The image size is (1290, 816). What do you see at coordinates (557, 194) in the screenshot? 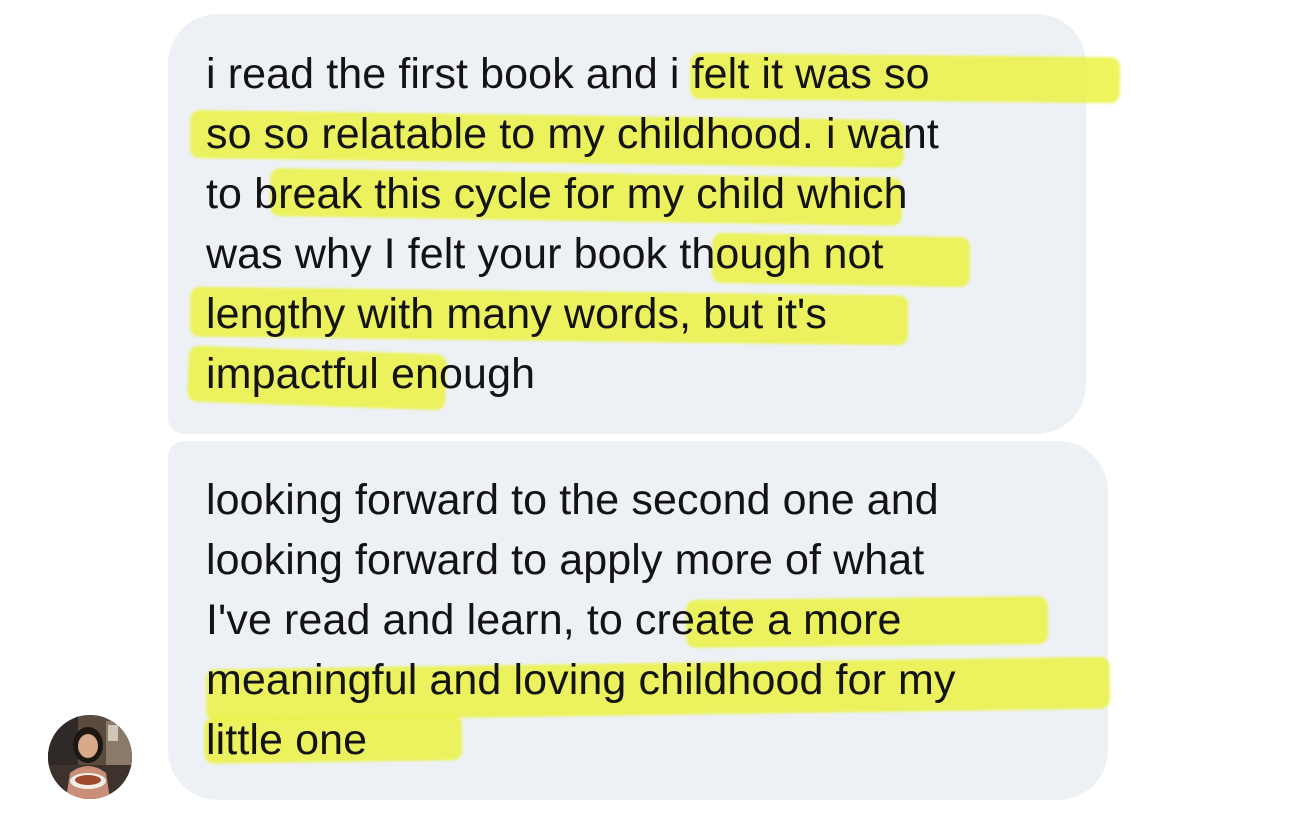
I see `message-1-line-3: to break this cycle for my child which` at bounding box center [557, 194].